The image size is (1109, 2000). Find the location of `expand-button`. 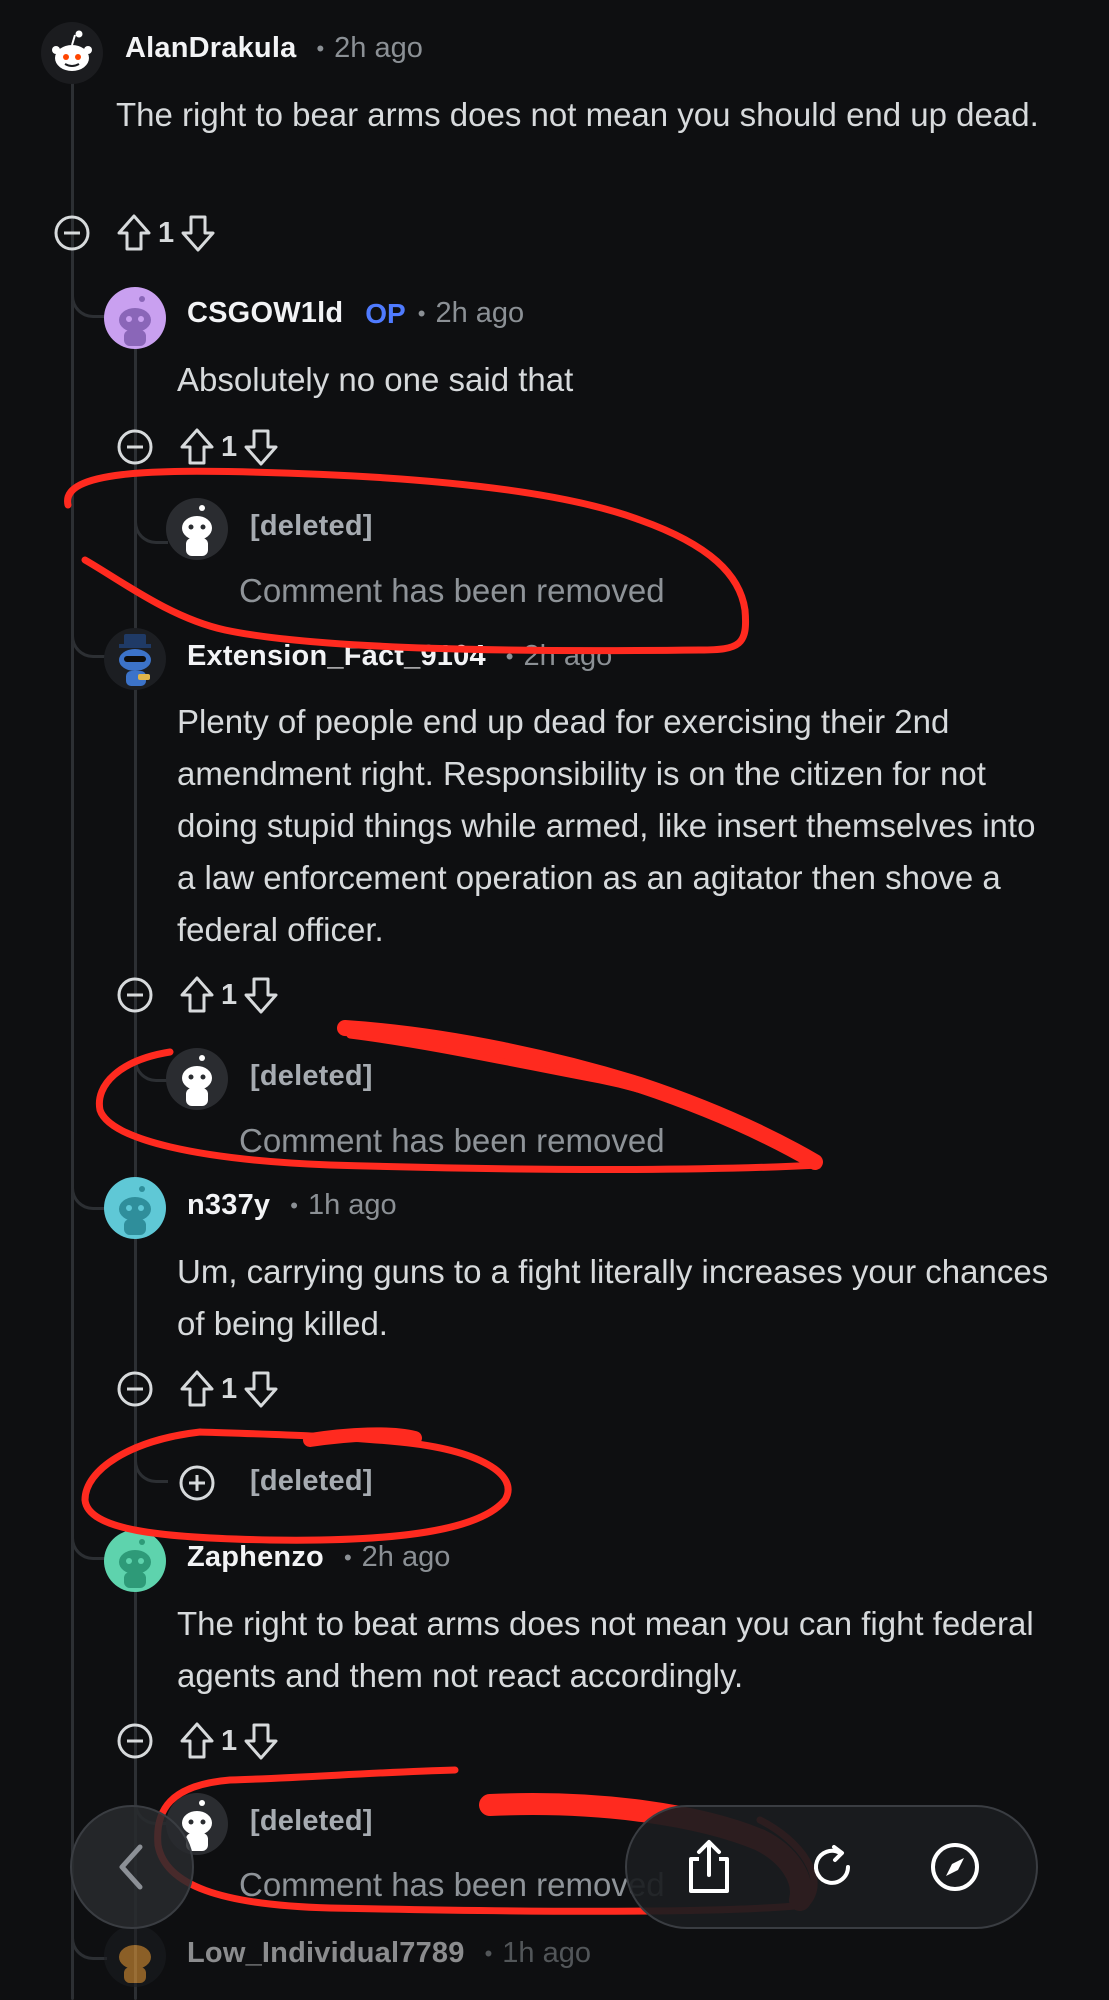

expand-button is located at coordinates (197, 1483).